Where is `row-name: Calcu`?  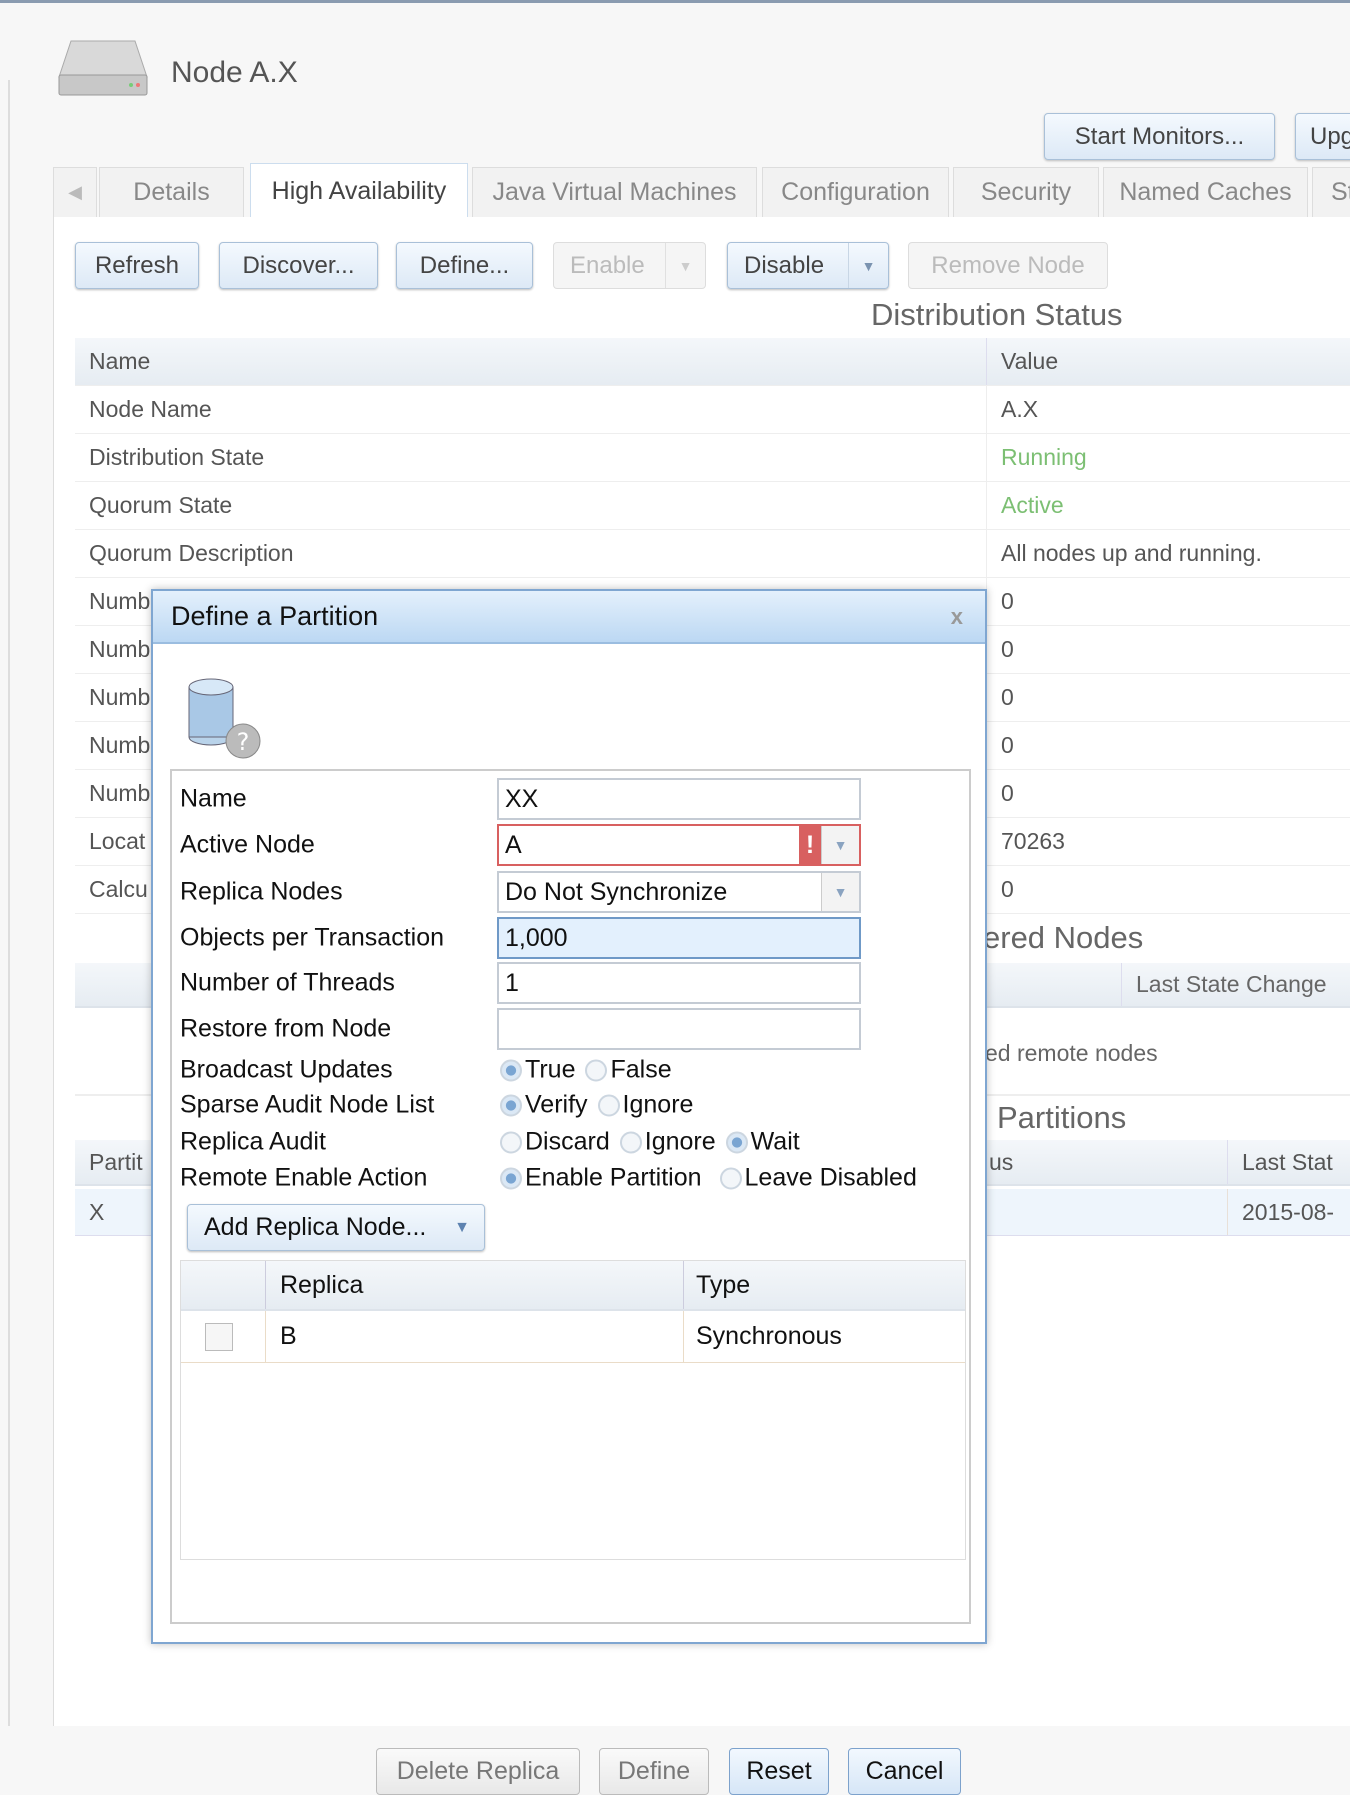
row-name: Calcu is located at coordinates (118, 889).